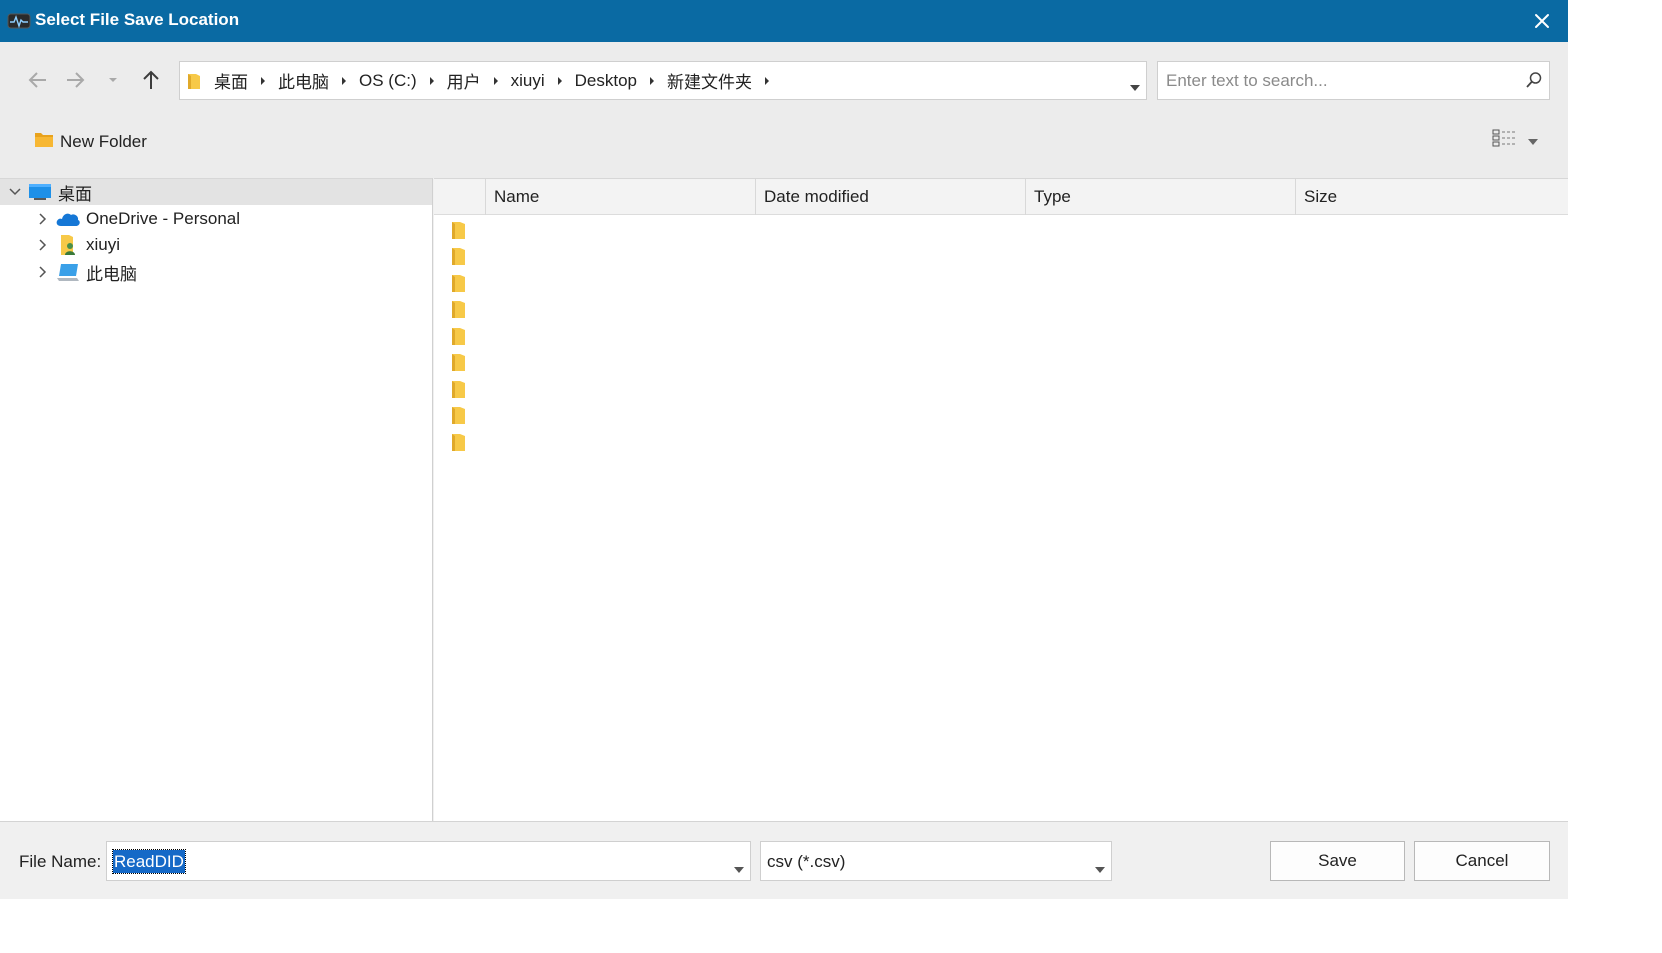 The width and height of the screenshot is (1662, 953). What do you see at coordinates (44, 142) in the screenshot?
I see `new-folder-icon` at bounding box center [44, 142].